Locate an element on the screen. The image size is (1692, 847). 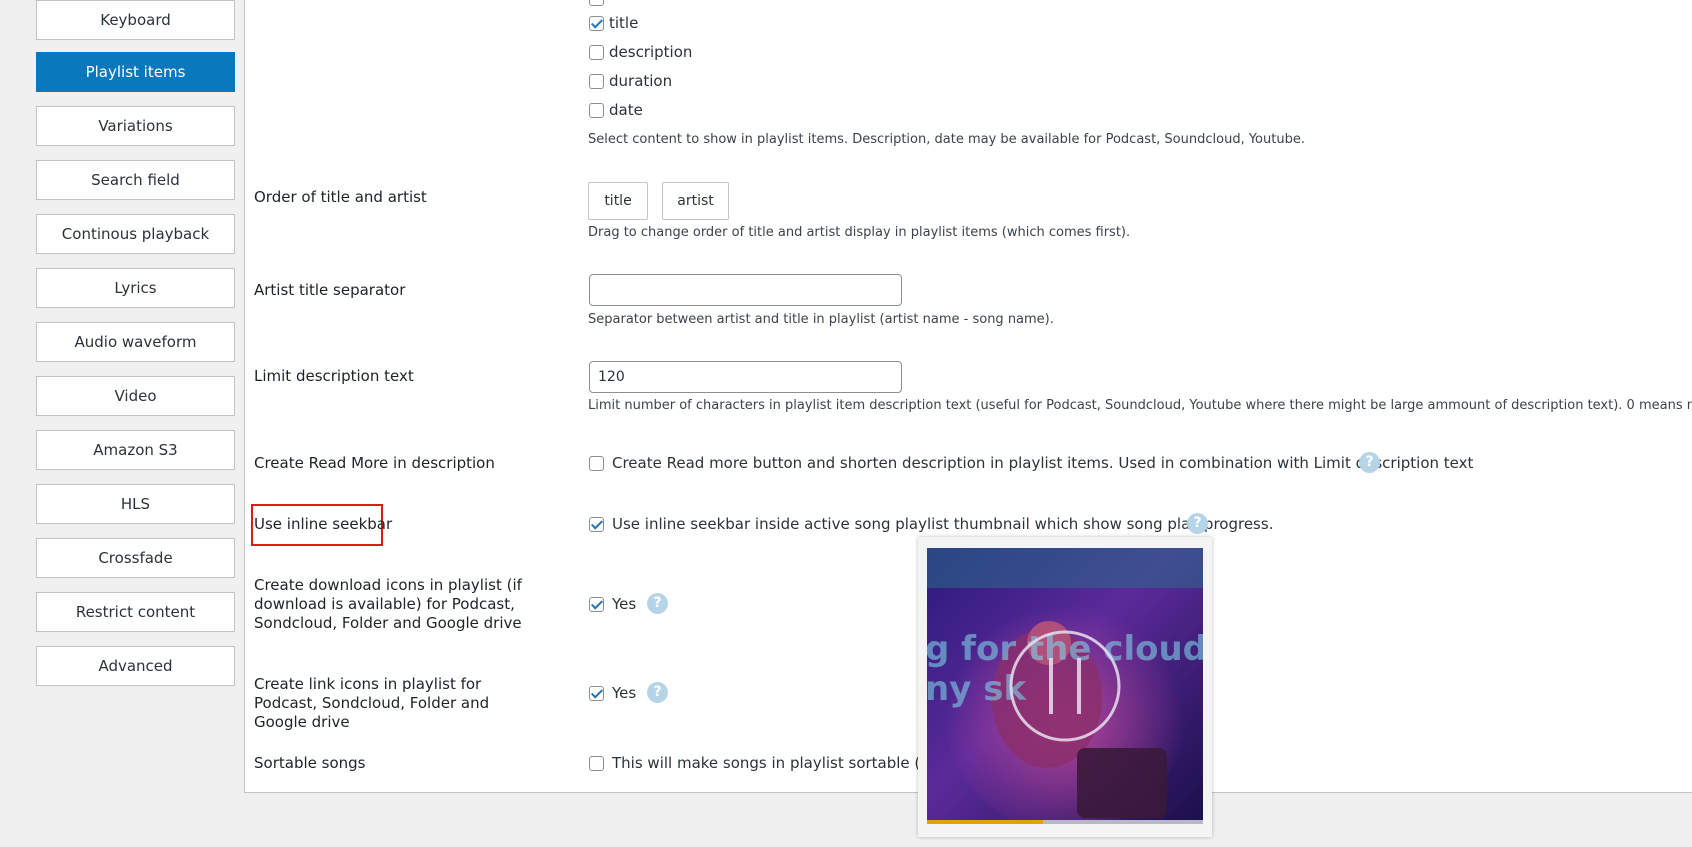
inline-seekbar-progress is located at coordinates (985, 822).